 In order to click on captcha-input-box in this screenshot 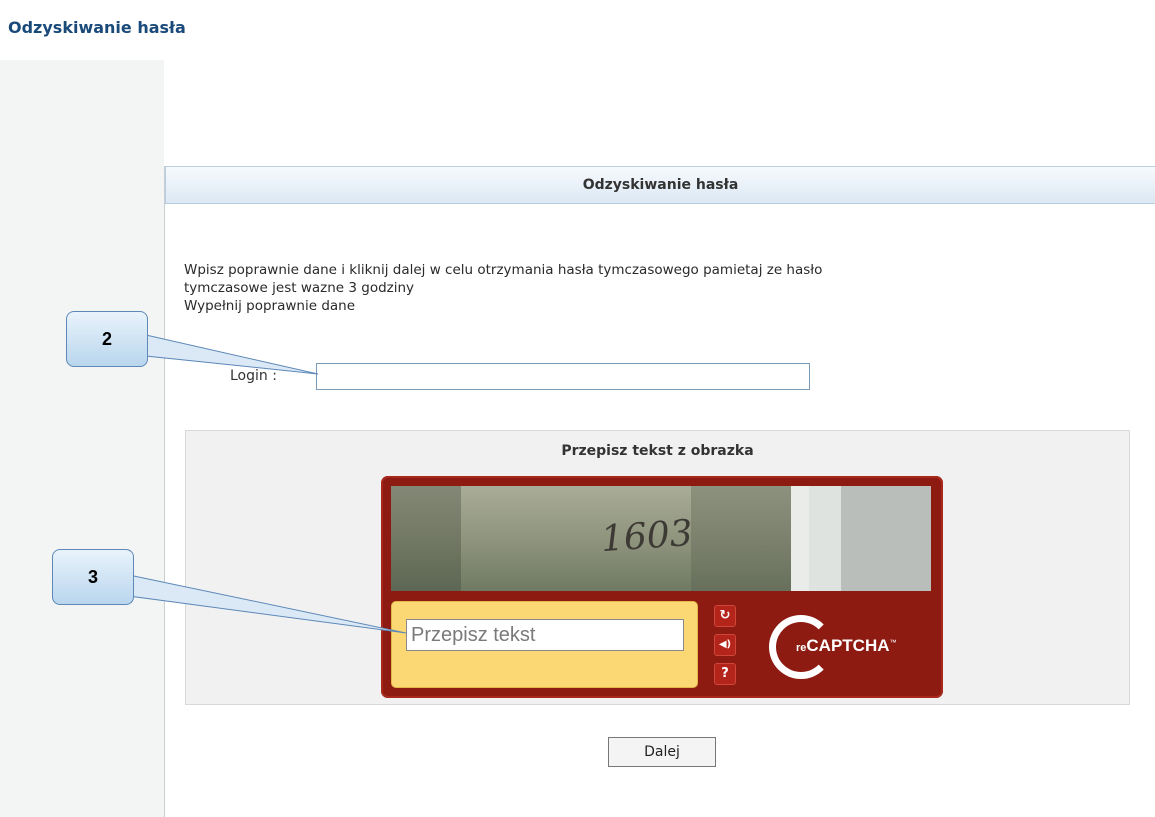, I will do `click(544, 644)`.